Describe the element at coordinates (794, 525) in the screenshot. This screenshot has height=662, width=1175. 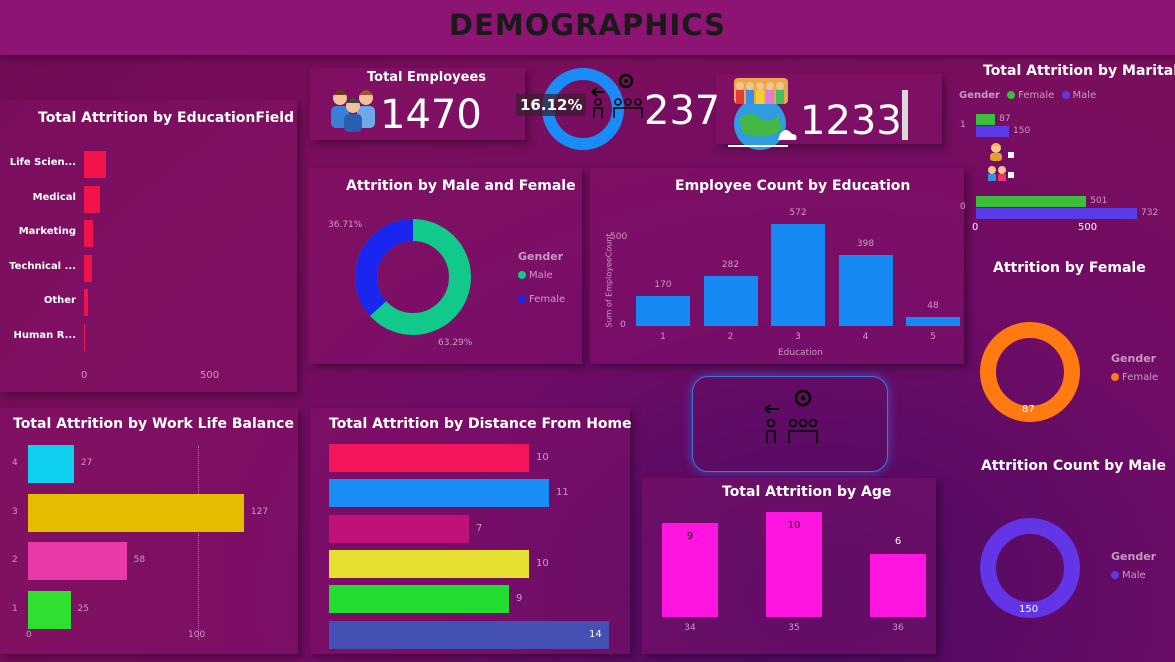
I see `age-data-label: 10` at that location.